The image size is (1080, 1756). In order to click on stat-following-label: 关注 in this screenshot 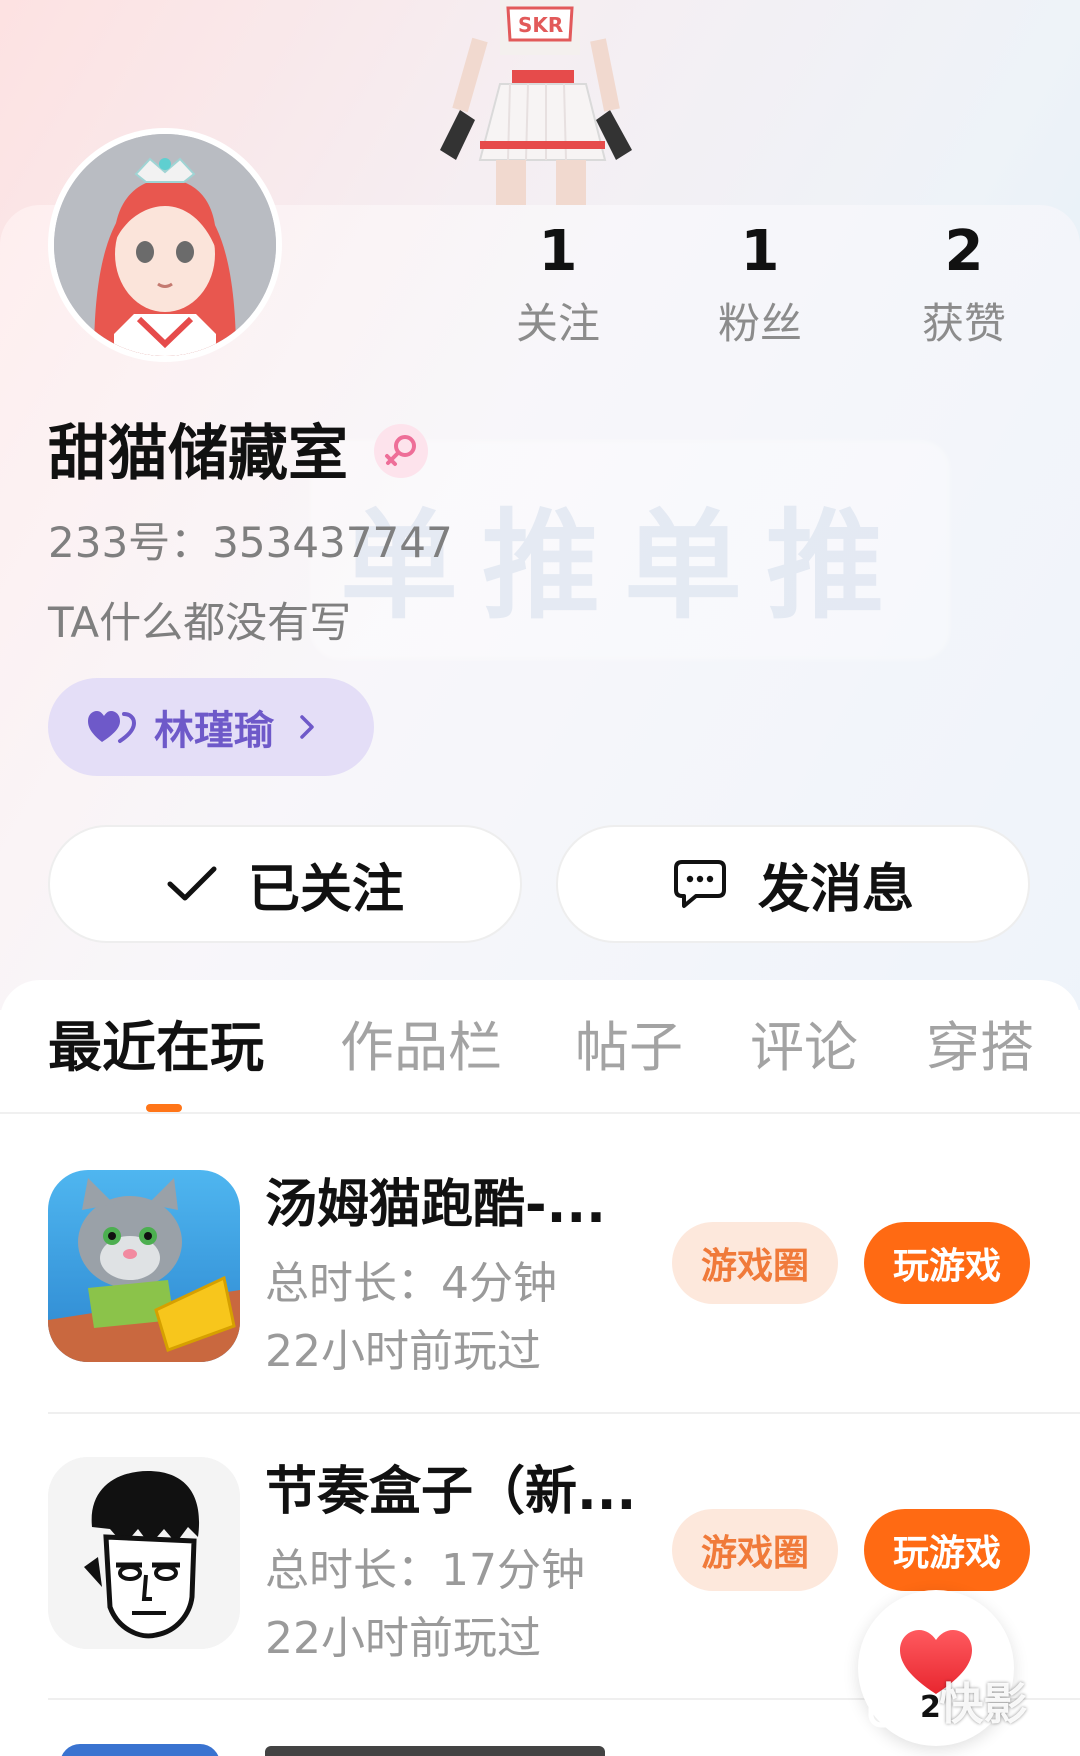, I will do `click(557, 323)`.